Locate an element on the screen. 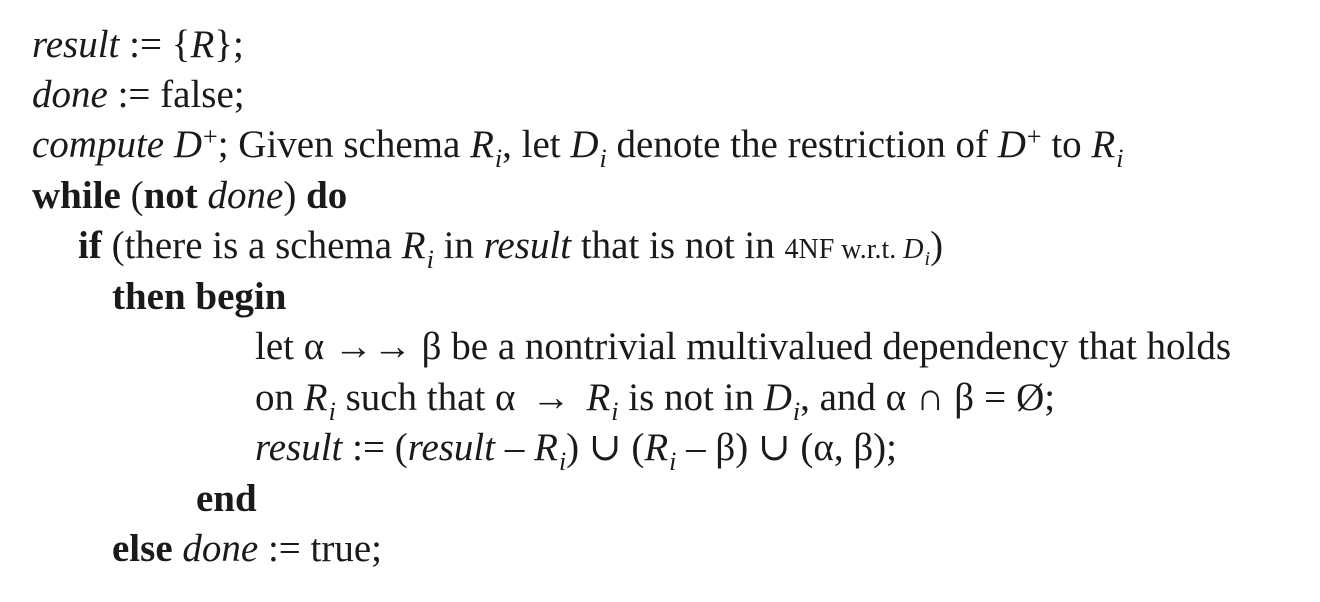 The height and width of the screenshot is (602, 1320). assign-true: := true; is located at coordinates (320, 548).